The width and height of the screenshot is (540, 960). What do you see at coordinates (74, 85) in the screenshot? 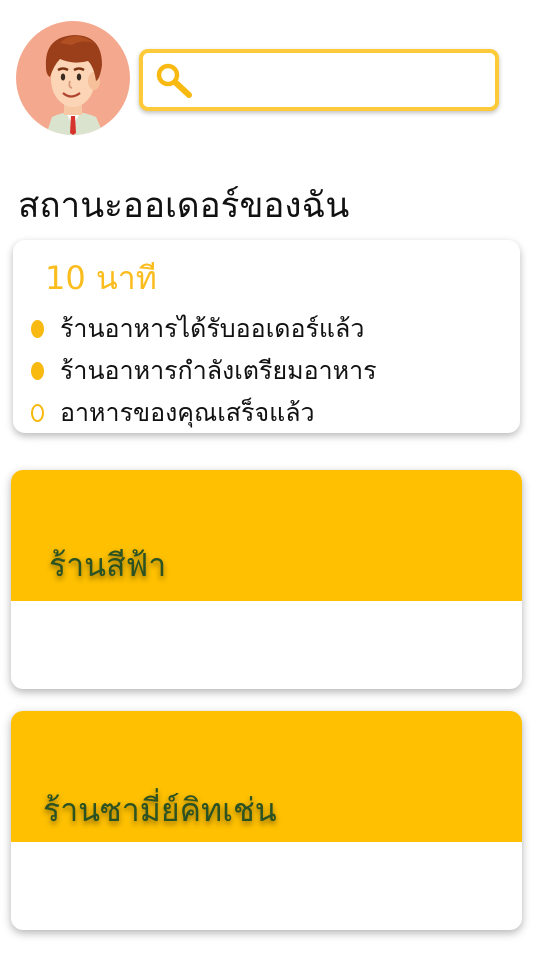
I see `user-avatar-icon` at bounding box center [74, 85].